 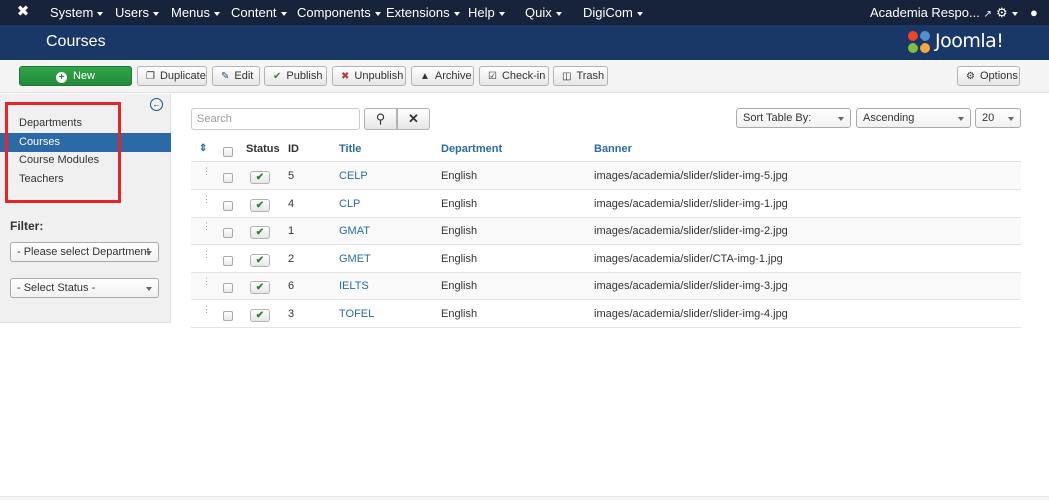 I want to click on edit-button: ✎ Edit, so click(x=236, y=76).